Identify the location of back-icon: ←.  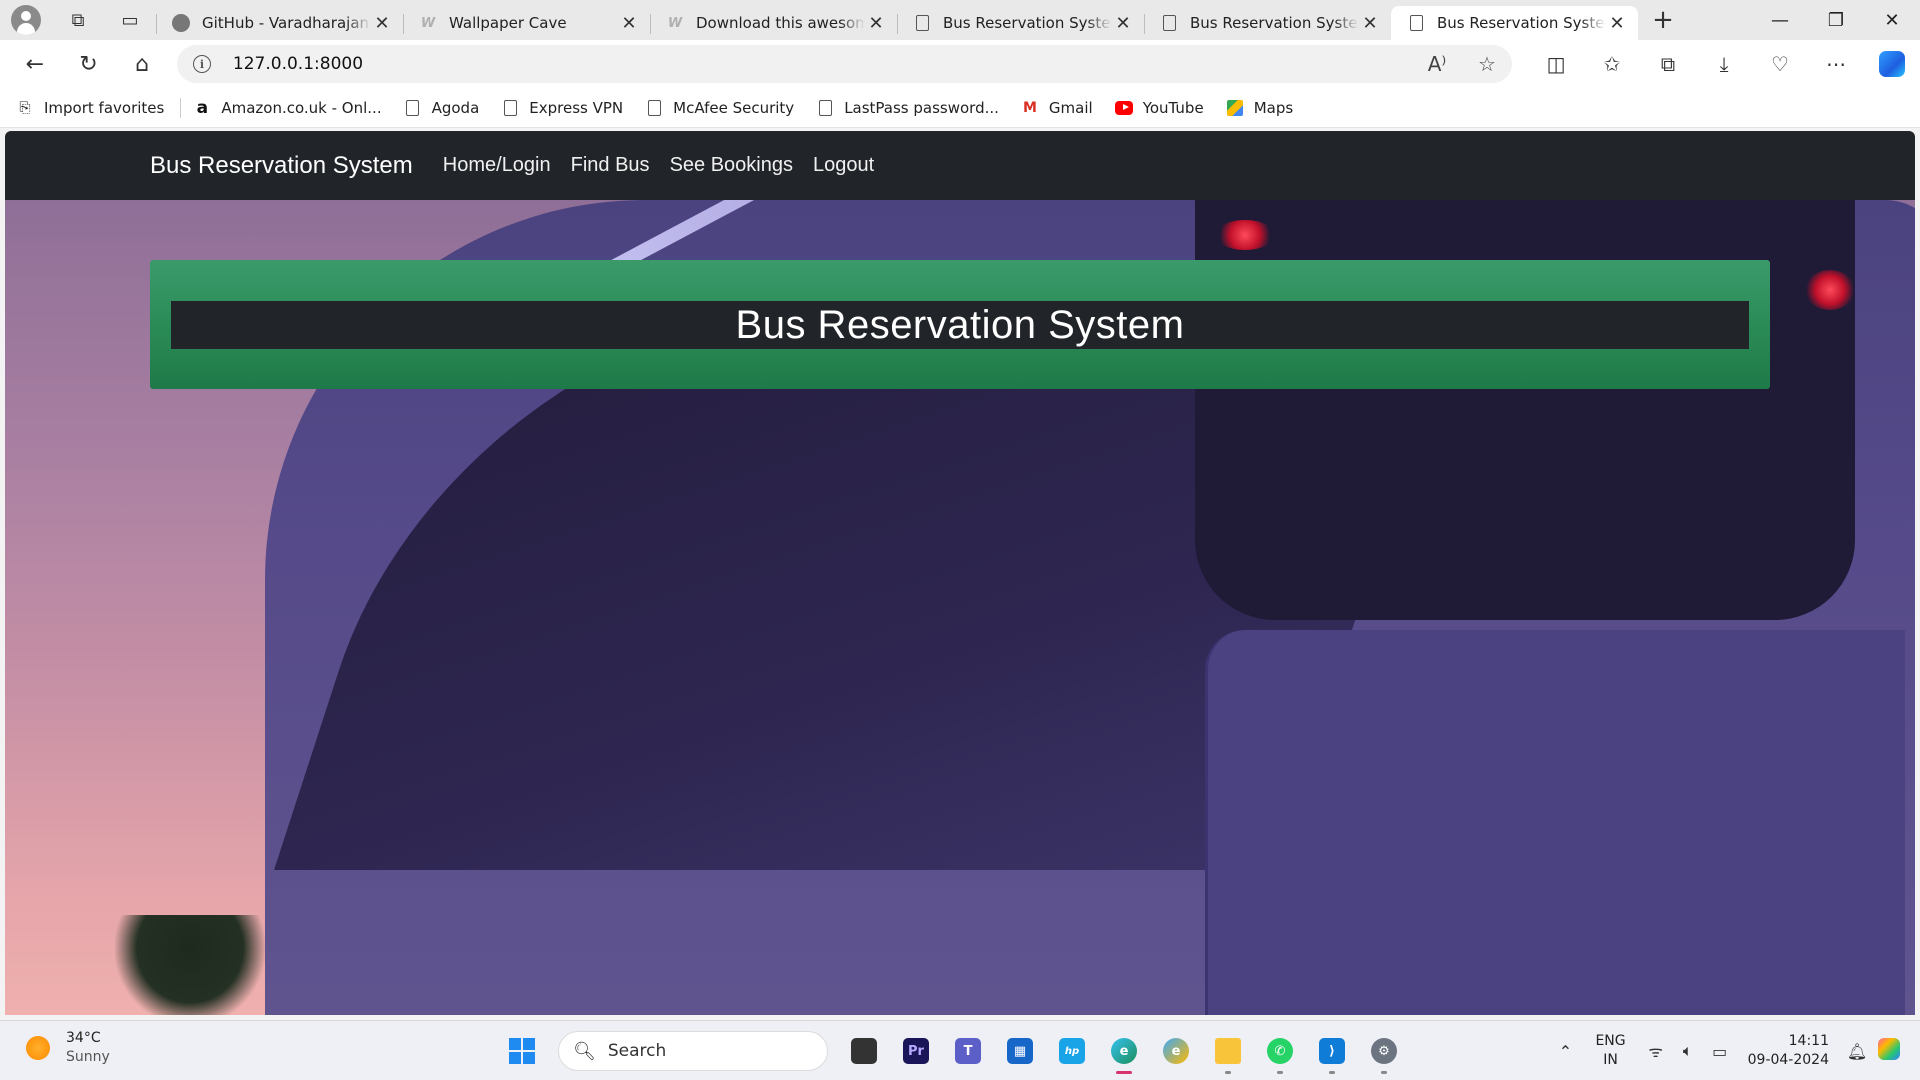
(35, 64).